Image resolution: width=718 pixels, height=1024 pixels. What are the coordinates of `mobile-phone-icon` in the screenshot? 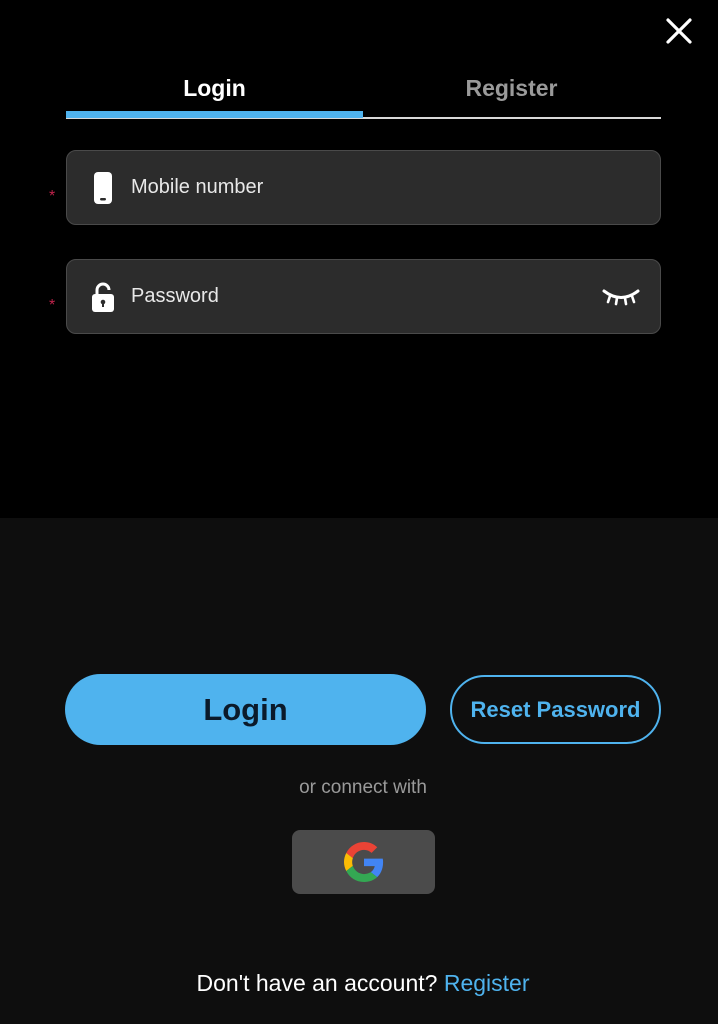 It's located at (103, 188).